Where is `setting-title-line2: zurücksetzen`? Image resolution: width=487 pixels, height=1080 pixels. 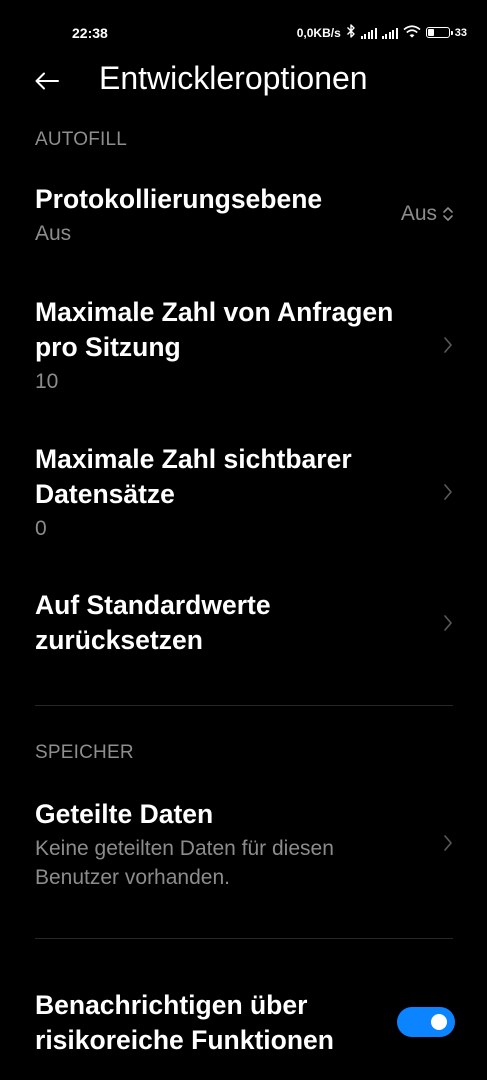 setting-title-line2: zurücksetzen is located at coordinates (119, 640).